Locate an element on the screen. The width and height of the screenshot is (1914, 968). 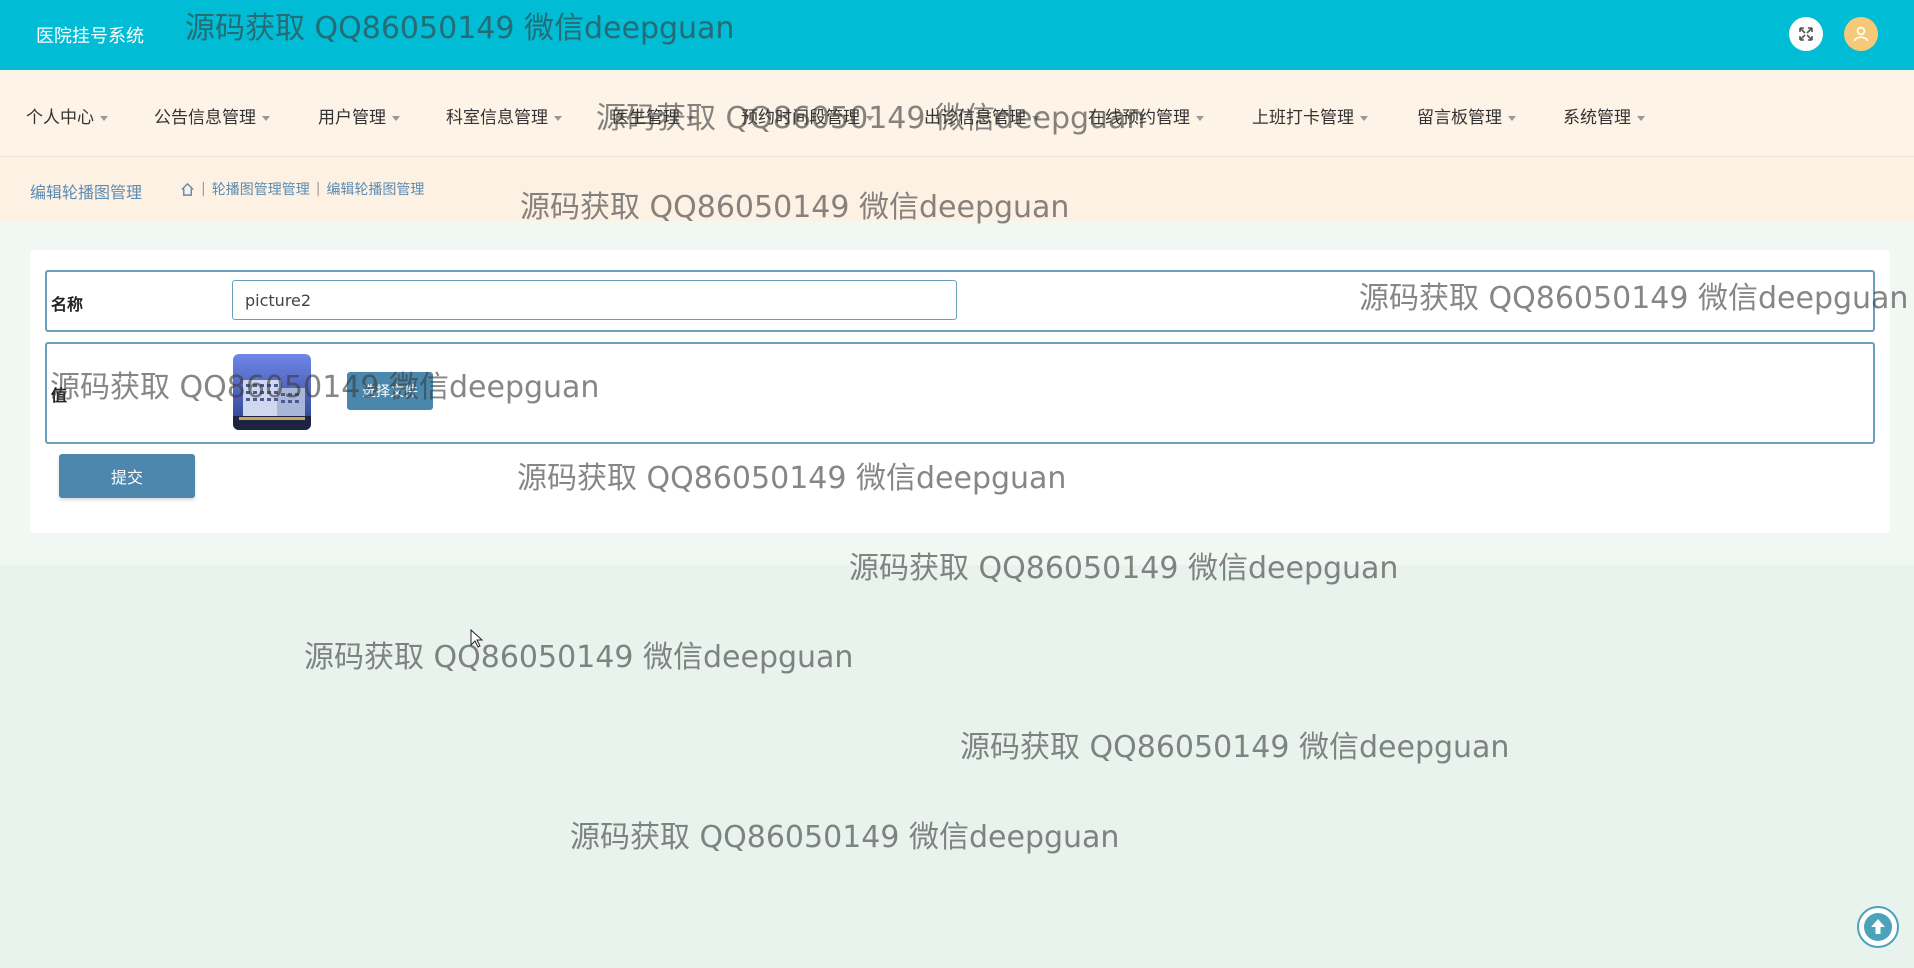
nav-item-message-board-management: 留言板管理 is located at coordinates (1466, 115).